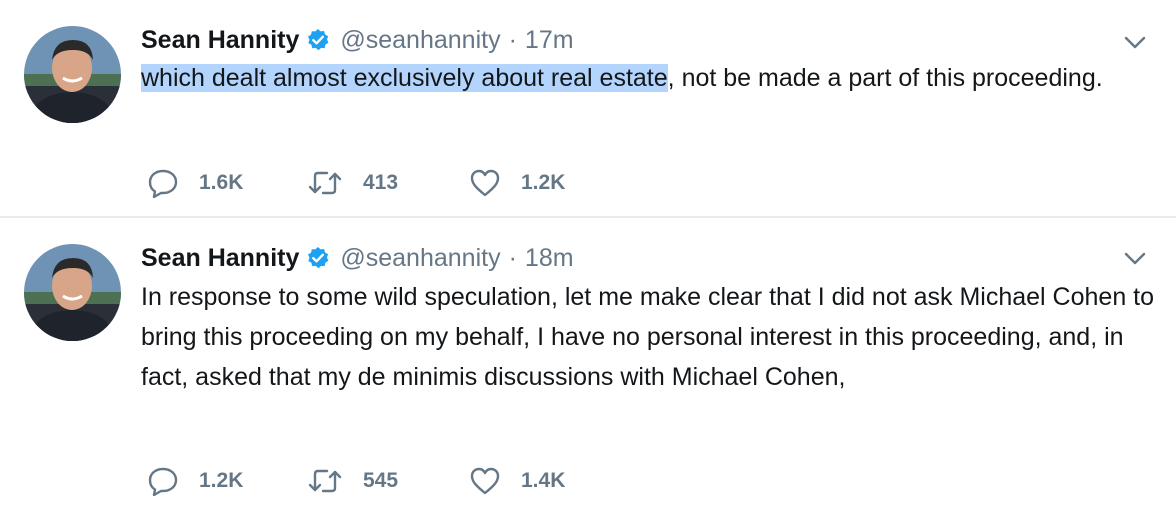  Describe the element at coordinates (543, 480) in the screenshot. I see `like-count: 1.4K` at that location.